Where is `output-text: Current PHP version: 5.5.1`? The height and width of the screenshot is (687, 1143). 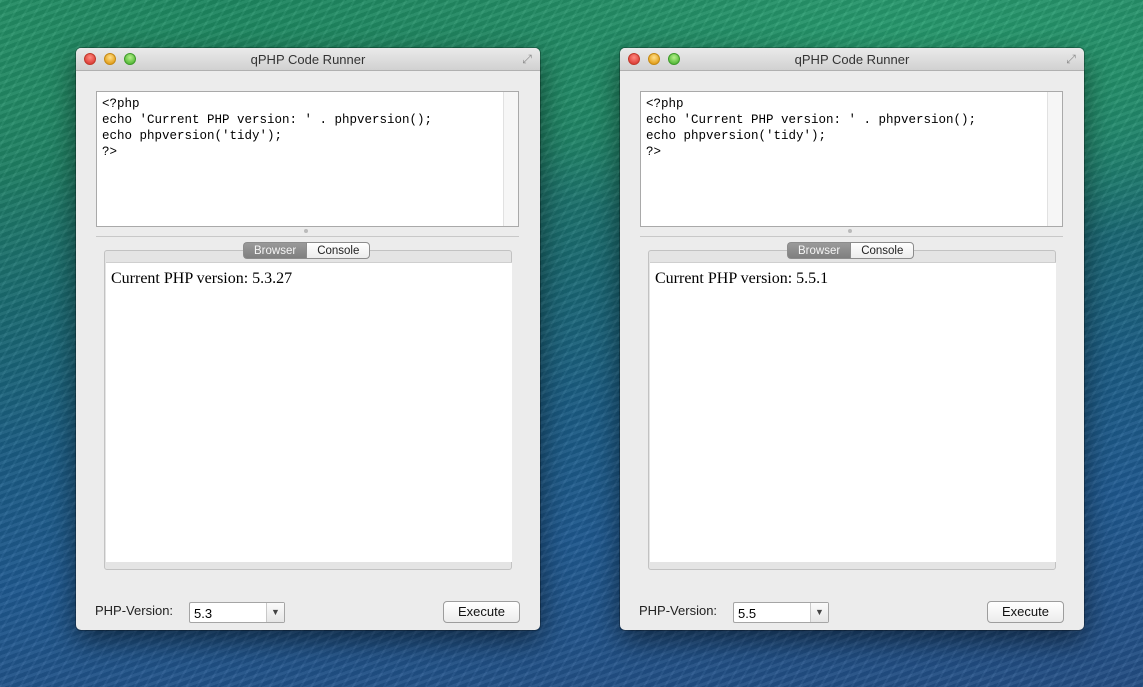
output-text: Current PHP version: 5.5.1 is located at coordinates (742, 278).